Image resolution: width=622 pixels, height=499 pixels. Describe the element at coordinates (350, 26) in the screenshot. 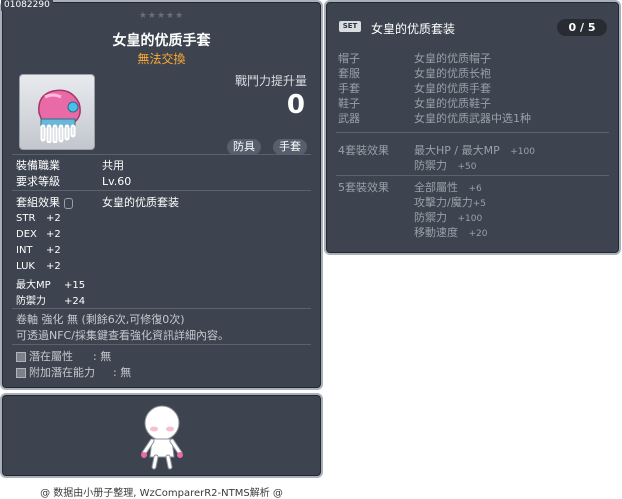

I see `set-badge-icon: SET` at that location.